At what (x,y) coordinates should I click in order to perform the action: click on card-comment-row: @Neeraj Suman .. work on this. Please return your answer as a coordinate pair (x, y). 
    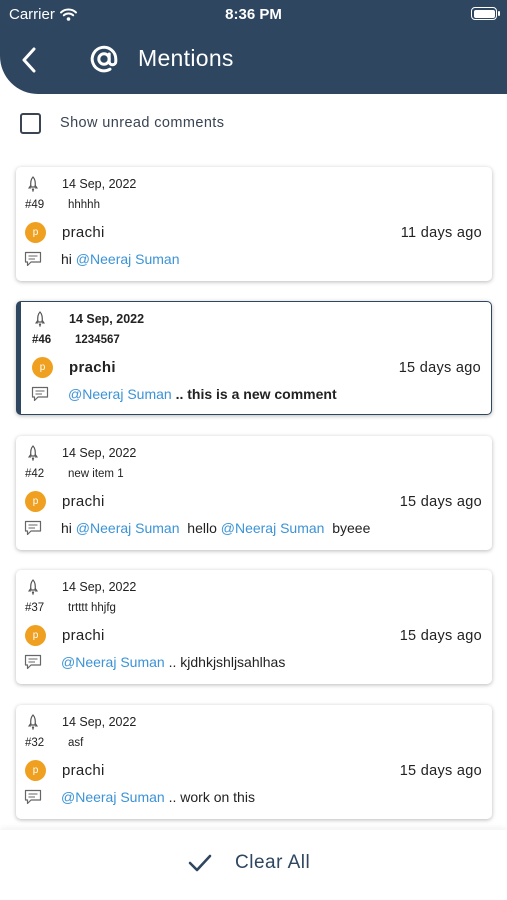
    Looking at the image, I should click on (139, 797).